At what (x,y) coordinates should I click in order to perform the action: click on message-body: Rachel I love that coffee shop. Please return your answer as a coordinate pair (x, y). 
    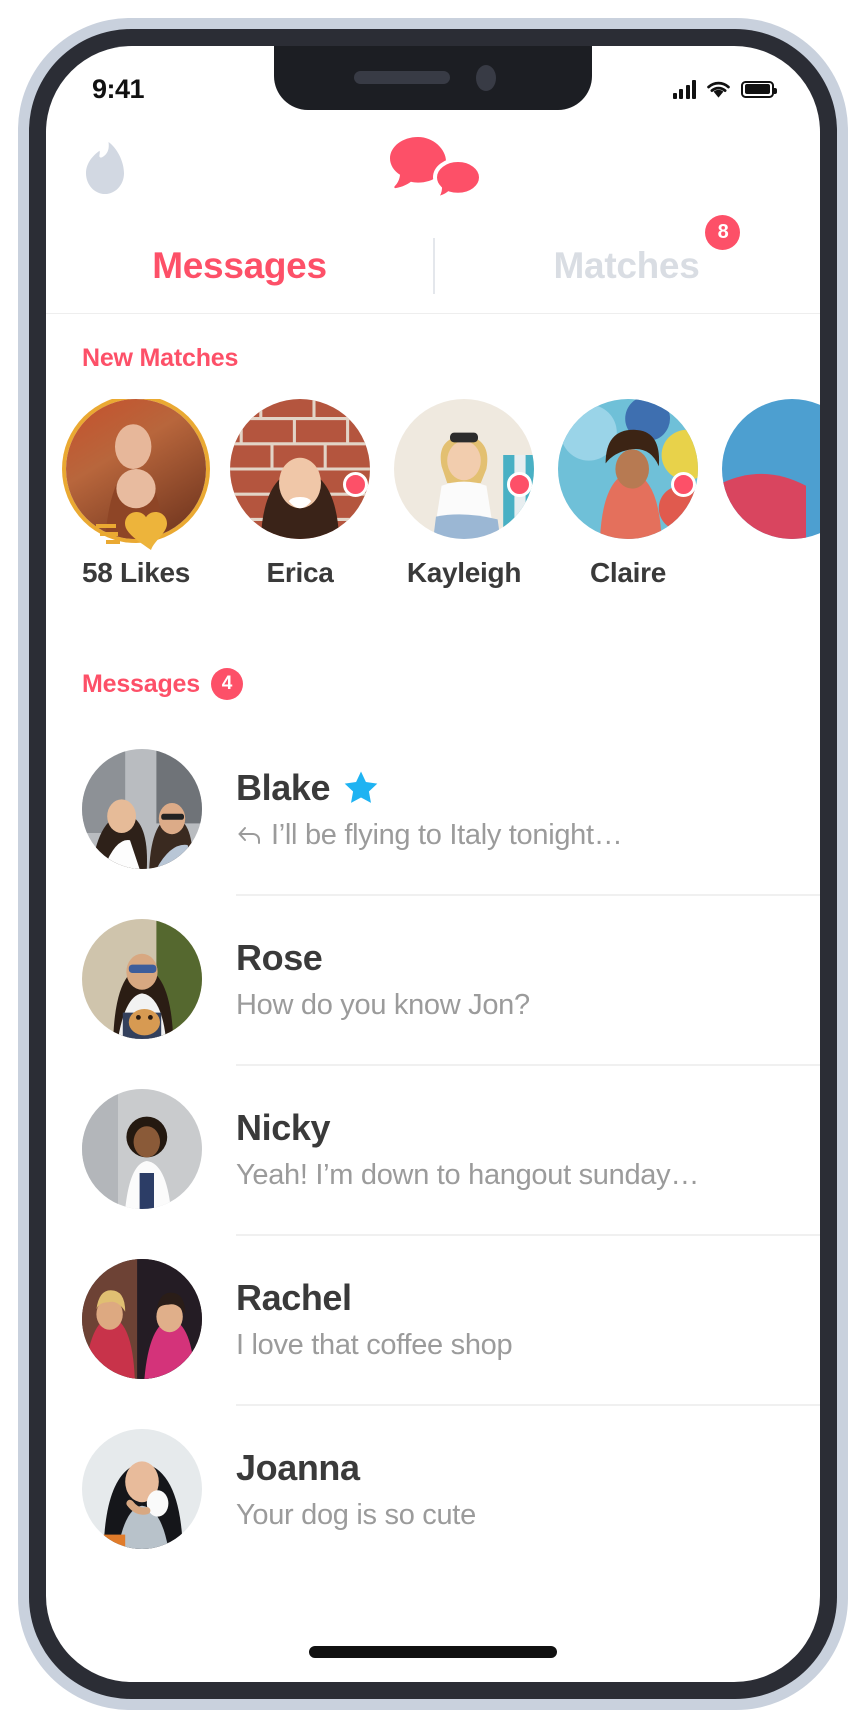
    Looking at the image, I should click on (528, 1319).